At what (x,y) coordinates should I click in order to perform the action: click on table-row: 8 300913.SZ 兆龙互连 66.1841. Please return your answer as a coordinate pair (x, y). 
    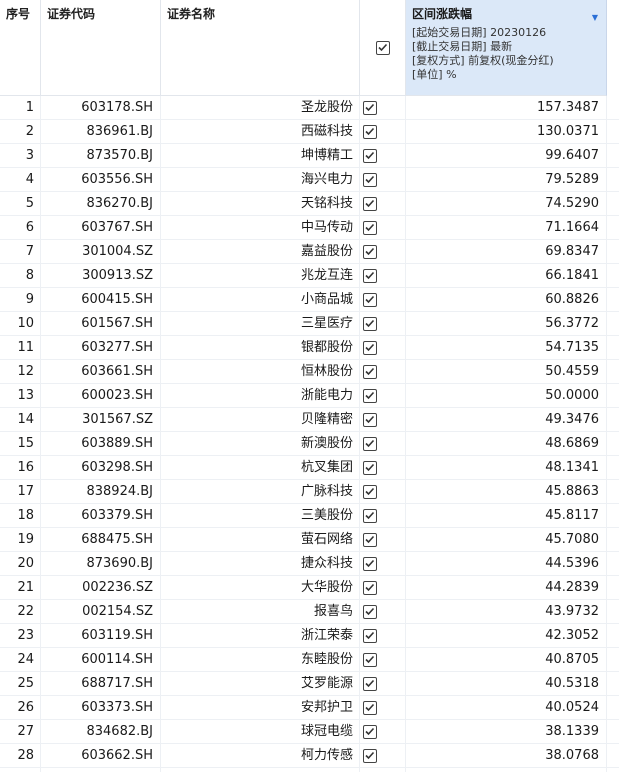
    Looking at the image, I should click on (309, 276).